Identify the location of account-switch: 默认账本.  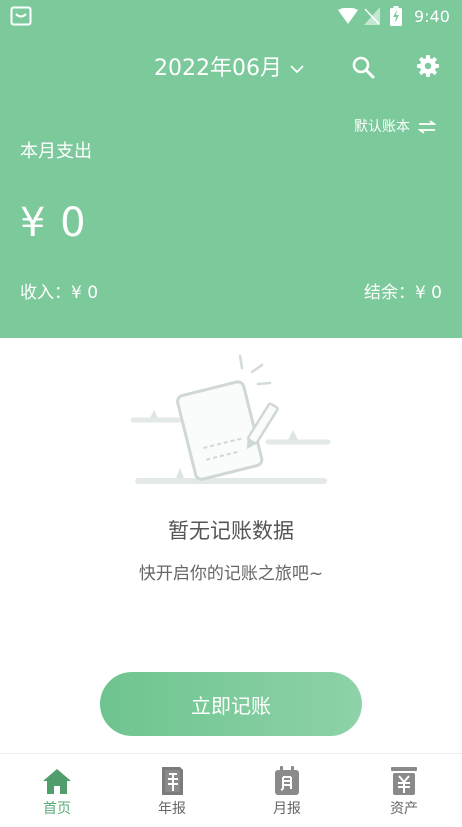
(395, 127).